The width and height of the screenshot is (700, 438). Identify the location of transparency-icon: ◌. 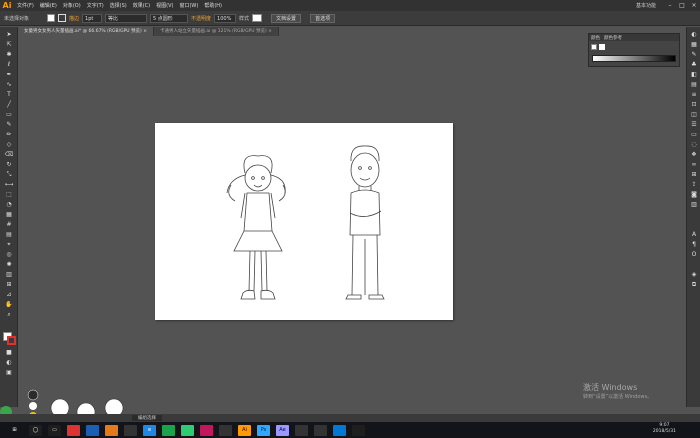
(694, 144).